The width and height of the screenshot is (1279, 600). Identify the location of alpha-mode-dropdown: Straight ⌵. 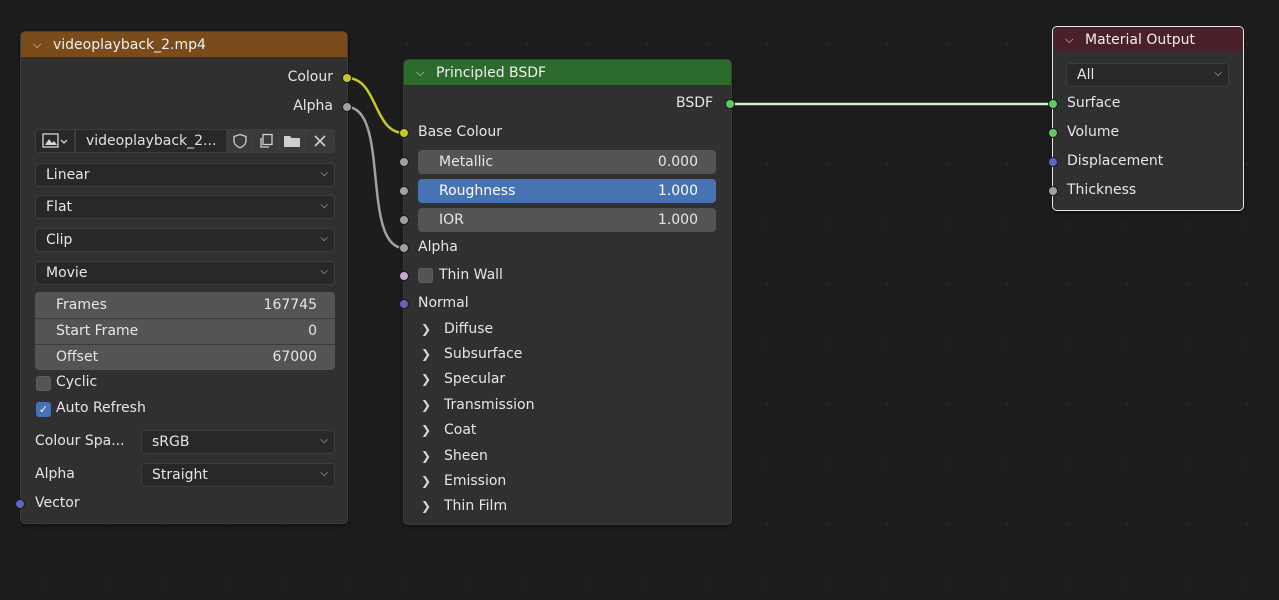
(238, 475).